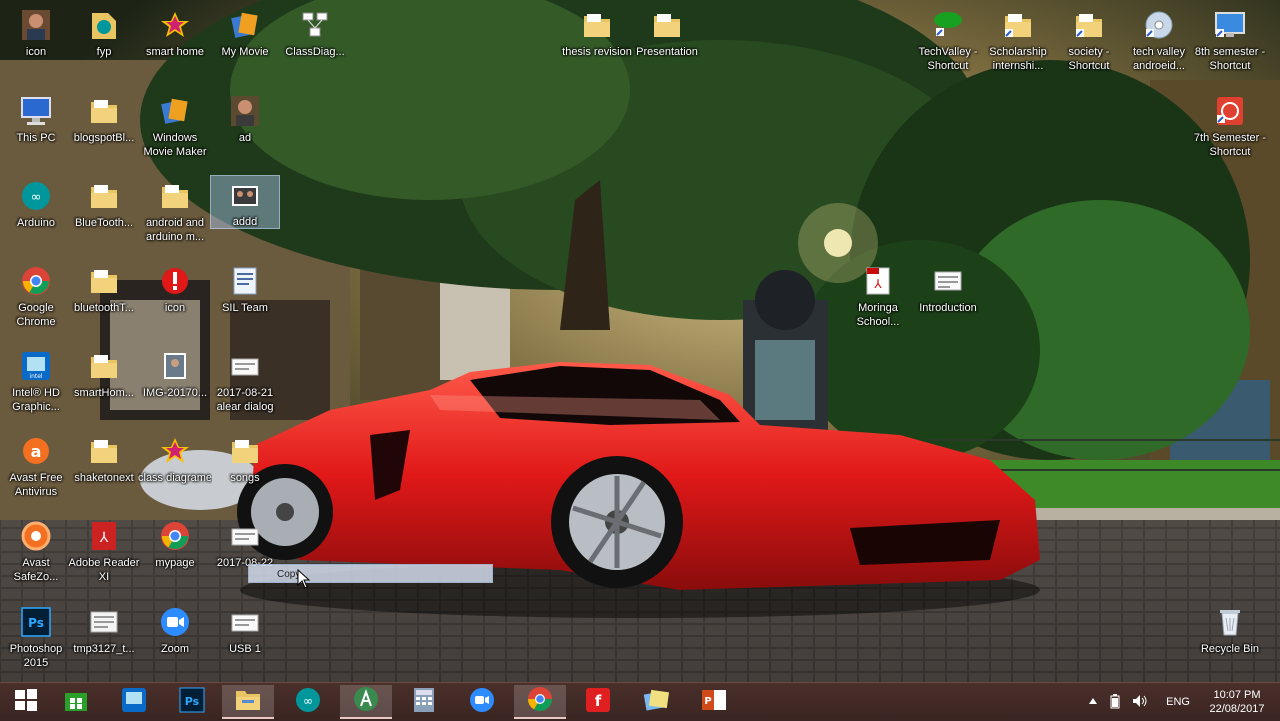 The width and height of the screenshot is (1280, 721). Describe the element at coordinates (104, 552) in the screenshot. I see `desktop-icon-adobe-reader: ⅄ Adobe Reader XI` at that location.